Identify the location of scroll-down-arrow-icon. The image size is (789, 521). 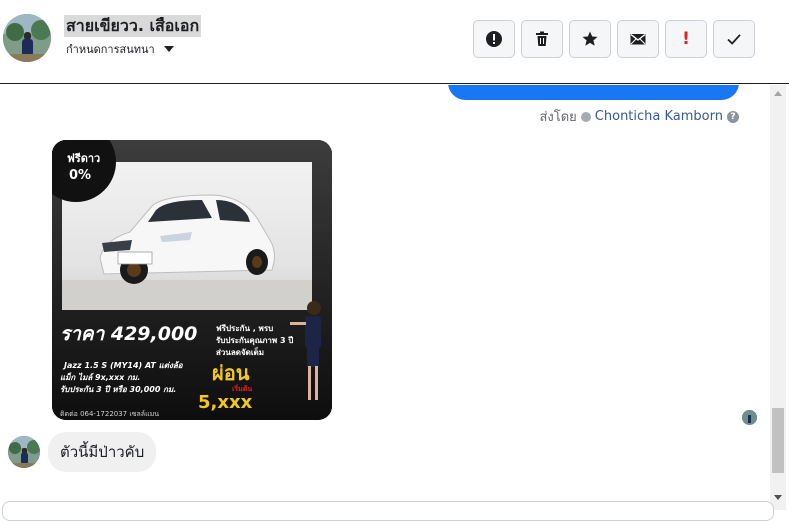
(778, 497).